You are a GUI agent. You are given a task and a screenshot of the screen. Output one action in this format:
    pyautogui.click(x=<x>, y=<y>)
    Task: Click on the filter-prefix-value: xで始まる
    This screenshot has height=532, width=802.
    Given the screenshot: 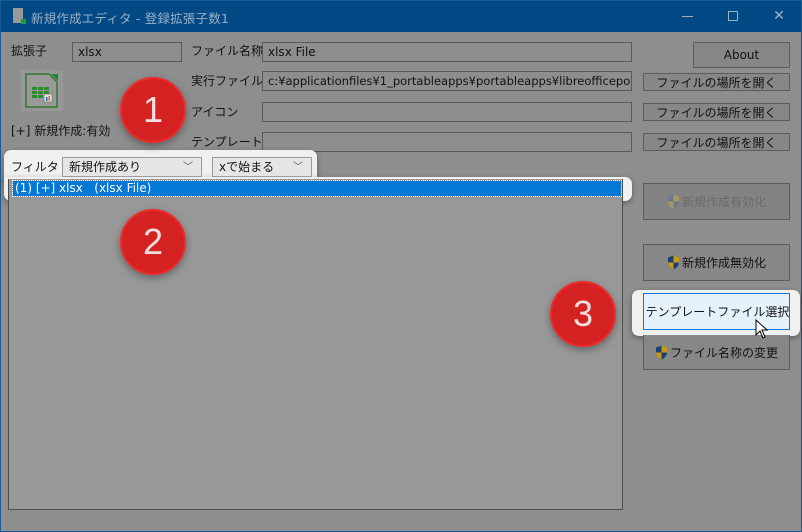 What is the action you would take?
    pyautogui.click(x=247, y=167)
    